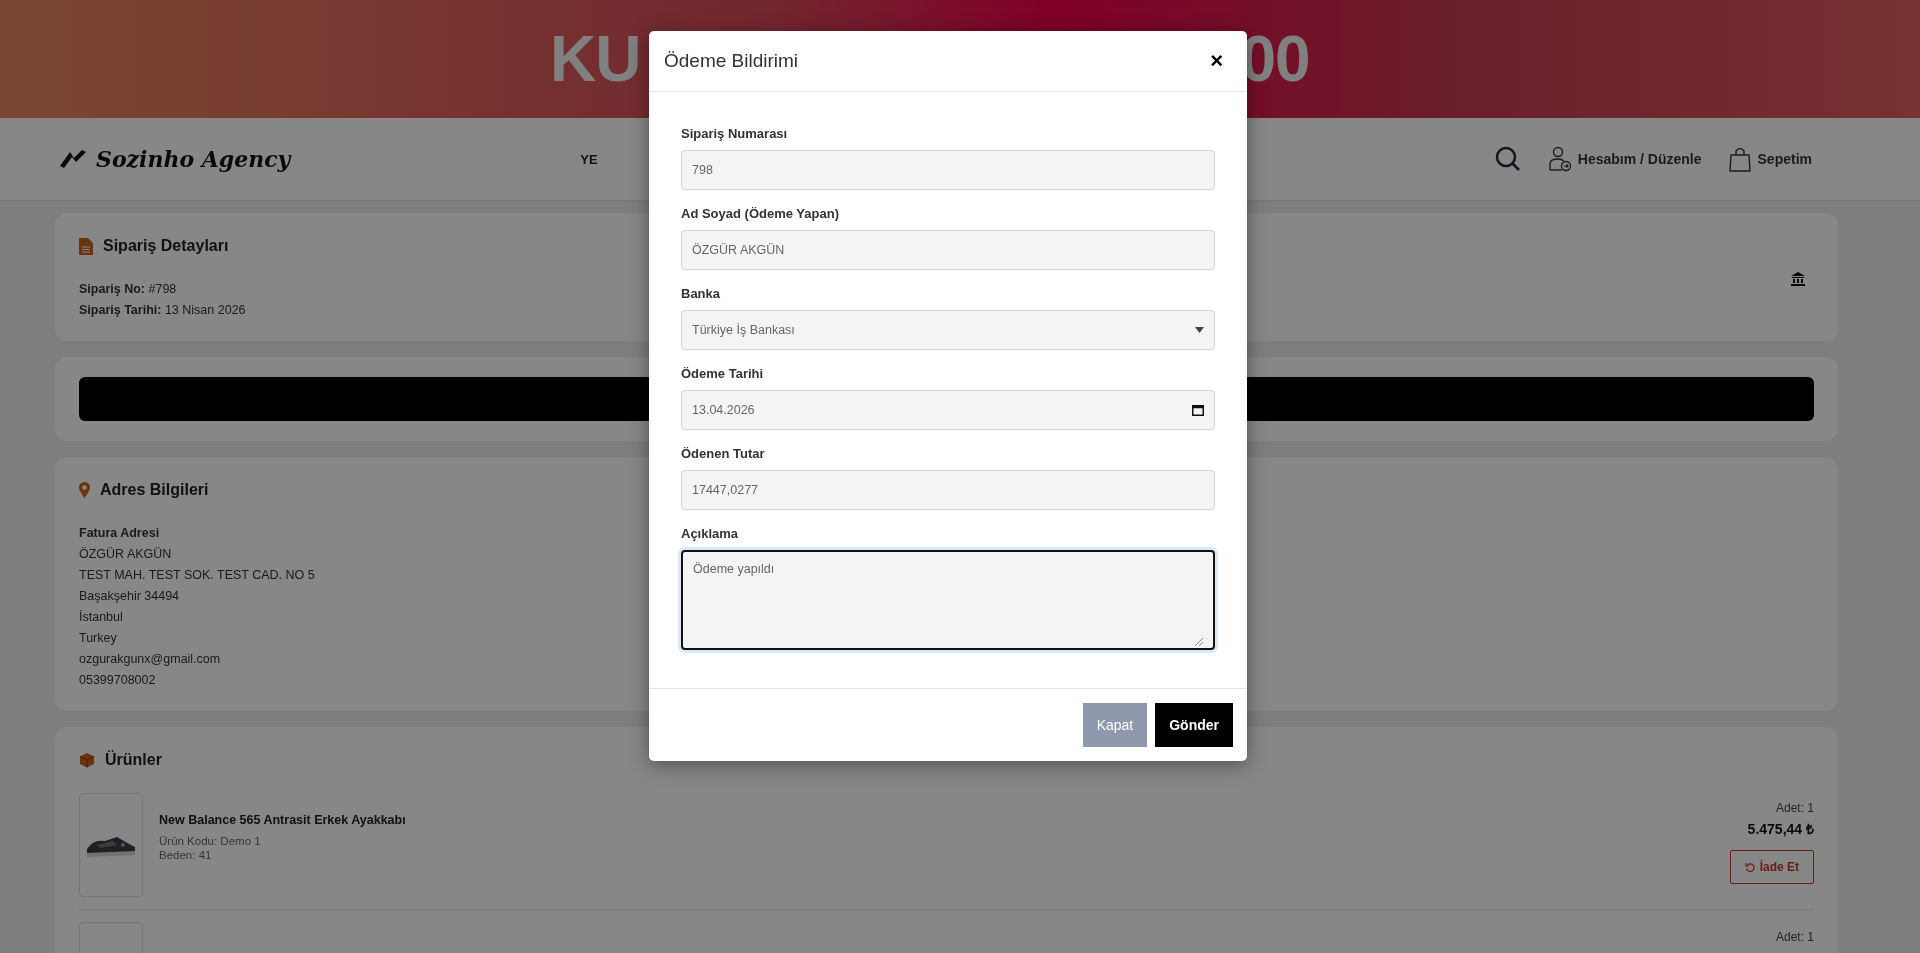  I want to click on product-name: New Balance 565 Antrasit Erkek Ayakkabı, so click(283, 820).